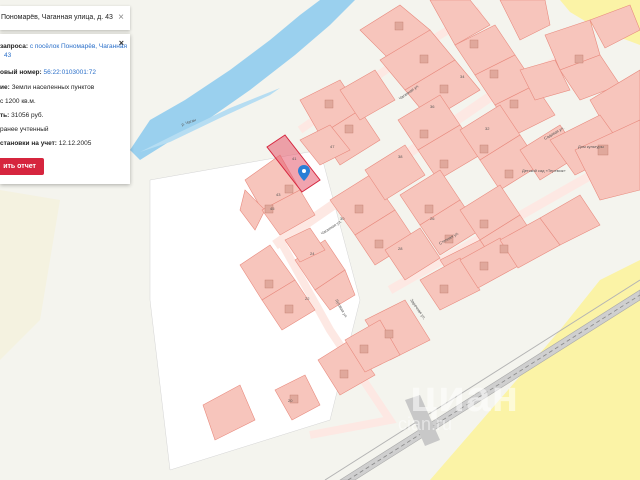 The image size is (640, 480). I want to click on area-row: с 1200 кв.м., so click(18, 101).